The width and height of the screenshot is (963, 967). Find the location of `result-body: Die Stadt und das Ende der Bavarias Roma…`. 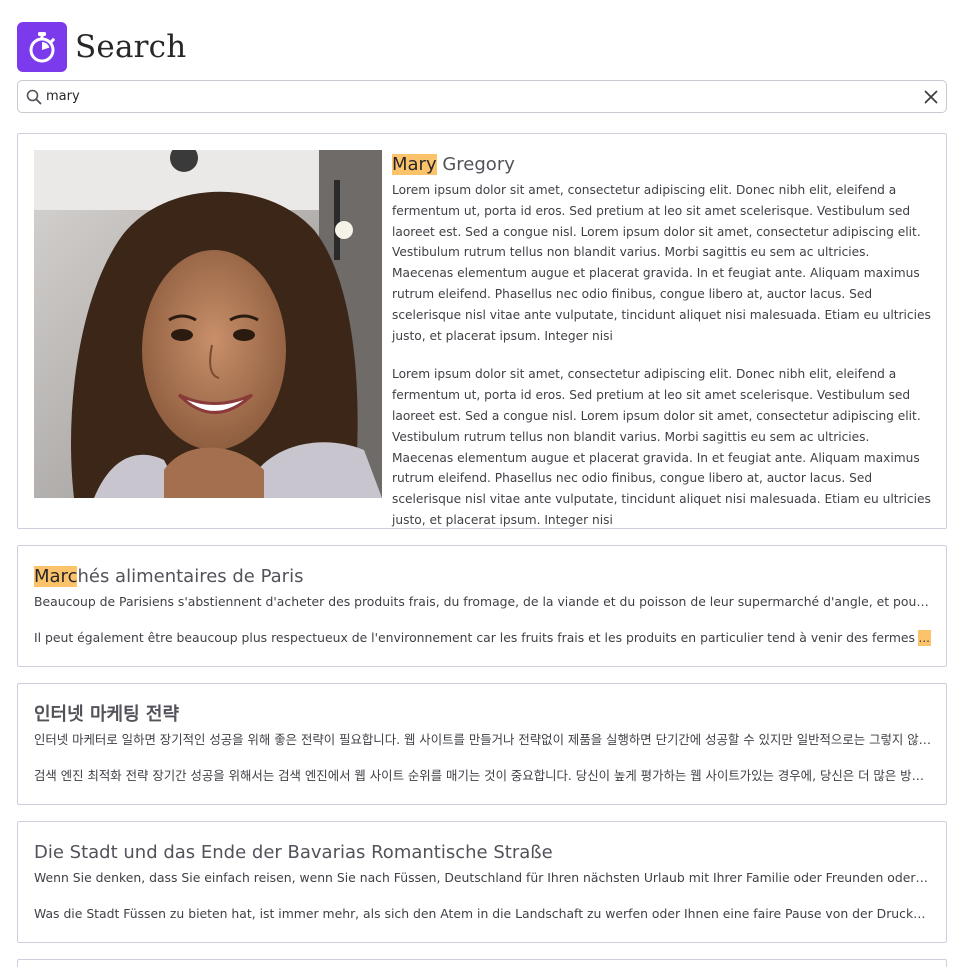

result-body: Die Stadt und das Ende der Bavarias Roma… is located at coordinates (482, 882).